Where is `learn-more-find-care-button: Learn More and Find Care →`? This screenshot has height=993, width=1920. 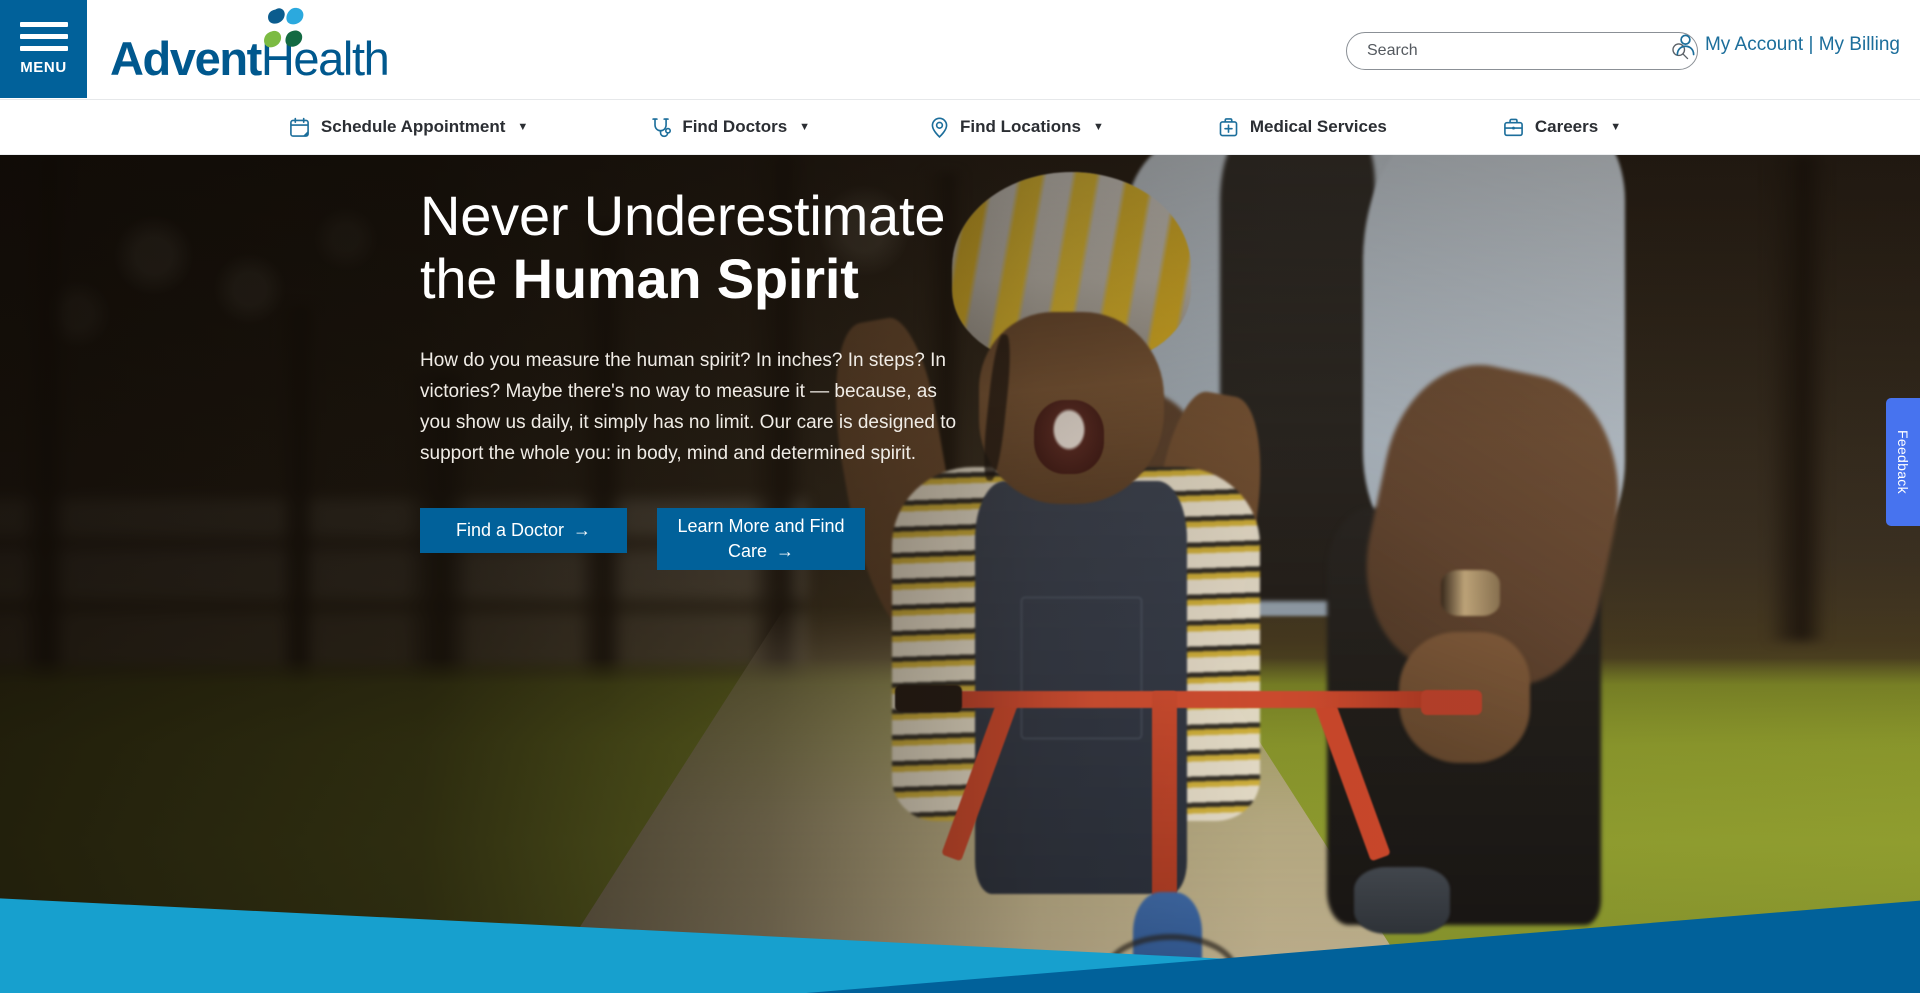 learn-more-find-care-button: Learn More and Find Care → is located at coordinates (761, 538).